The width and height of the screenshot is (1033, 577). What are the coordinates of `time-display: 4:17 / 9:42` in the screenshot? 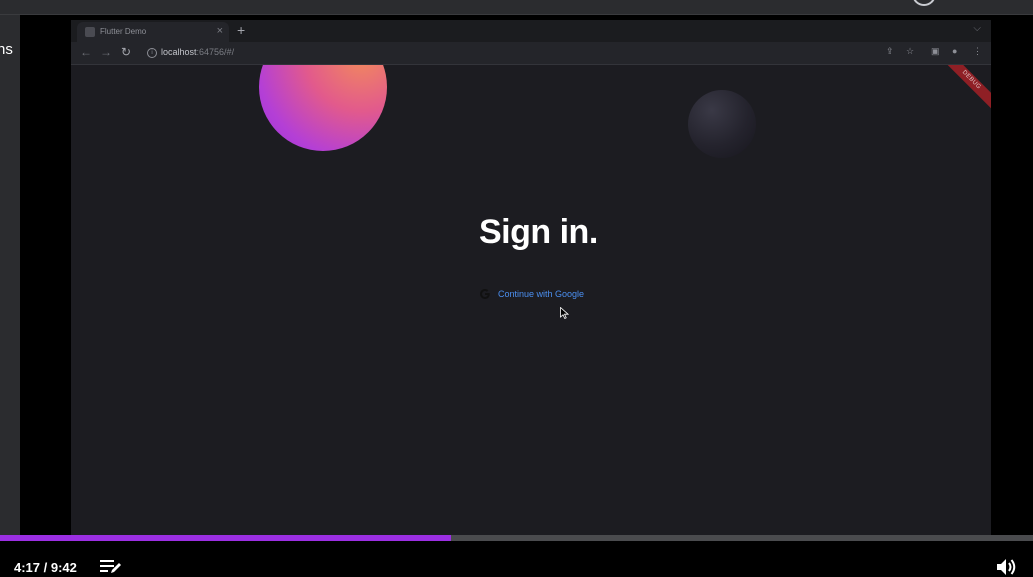 It's located at (45, 567).